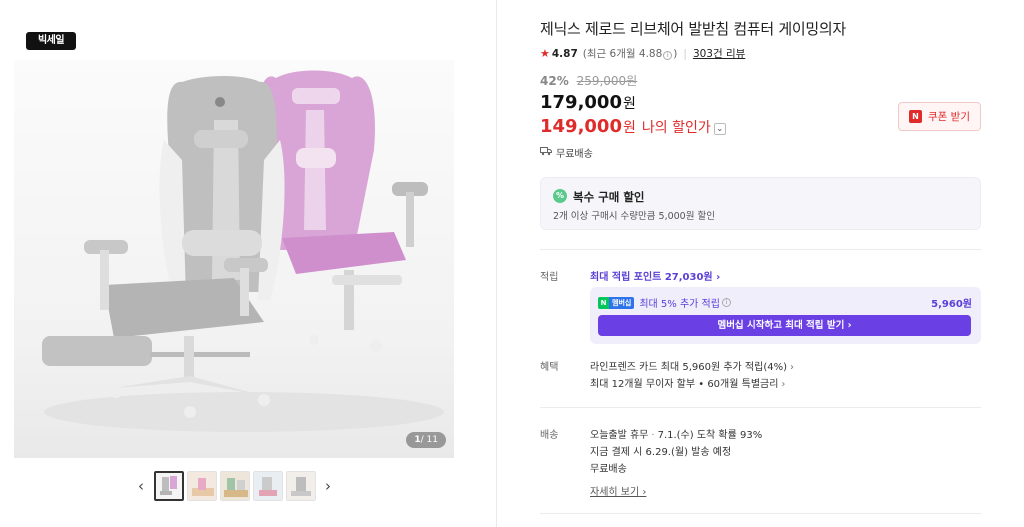 The height and width of the screenshot is (527, 1024). What do you see at coordinates (676, 435) in the screenshot?
I see `delivery-today: 오늘출발 휴무 · 7.1.(수) 도착 확률 93%` at bounding box center [676, 435].